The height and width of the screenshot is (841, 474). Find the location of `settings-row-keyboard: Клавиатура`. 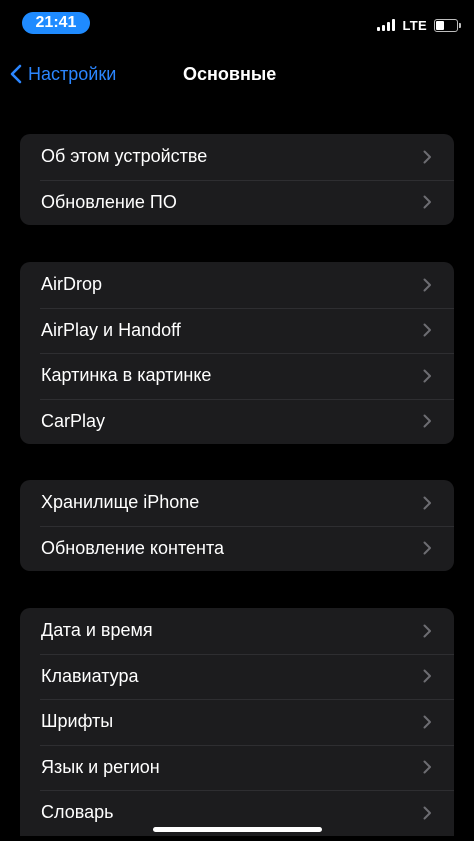

settings-row-keyboard: Клавиатура is located at coordinates (237, 676).